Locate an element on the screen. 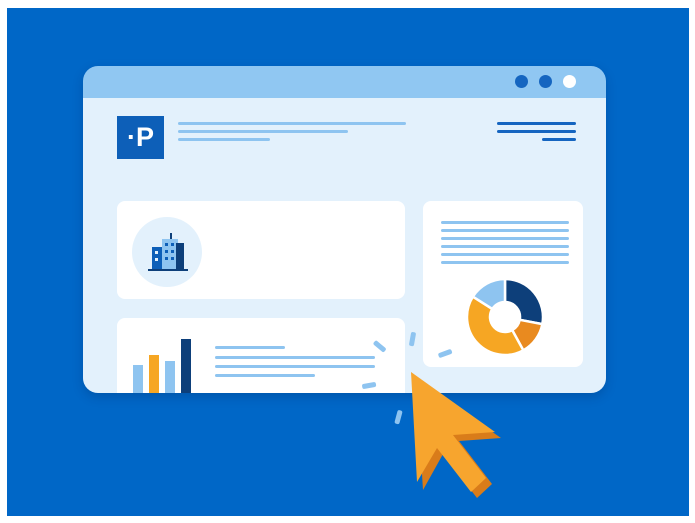 The height and width of the screenshot is (523, 695). donut-chart-card is located at coordinates (503, 284).